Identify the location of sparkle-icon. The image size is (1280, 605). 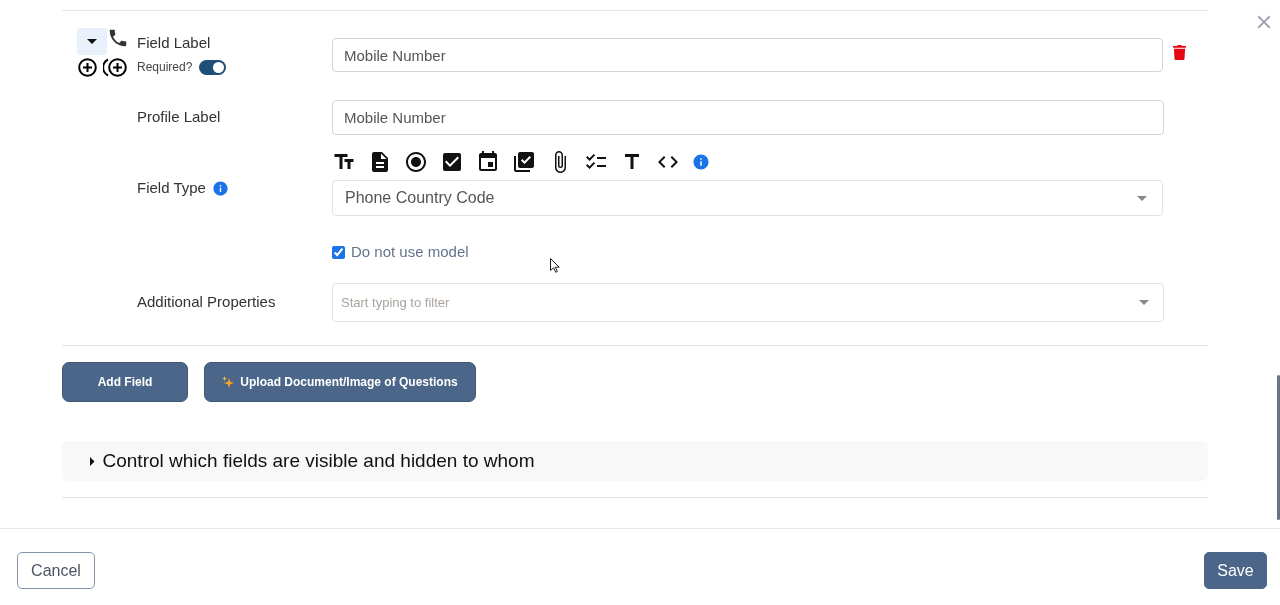
(228, 382).